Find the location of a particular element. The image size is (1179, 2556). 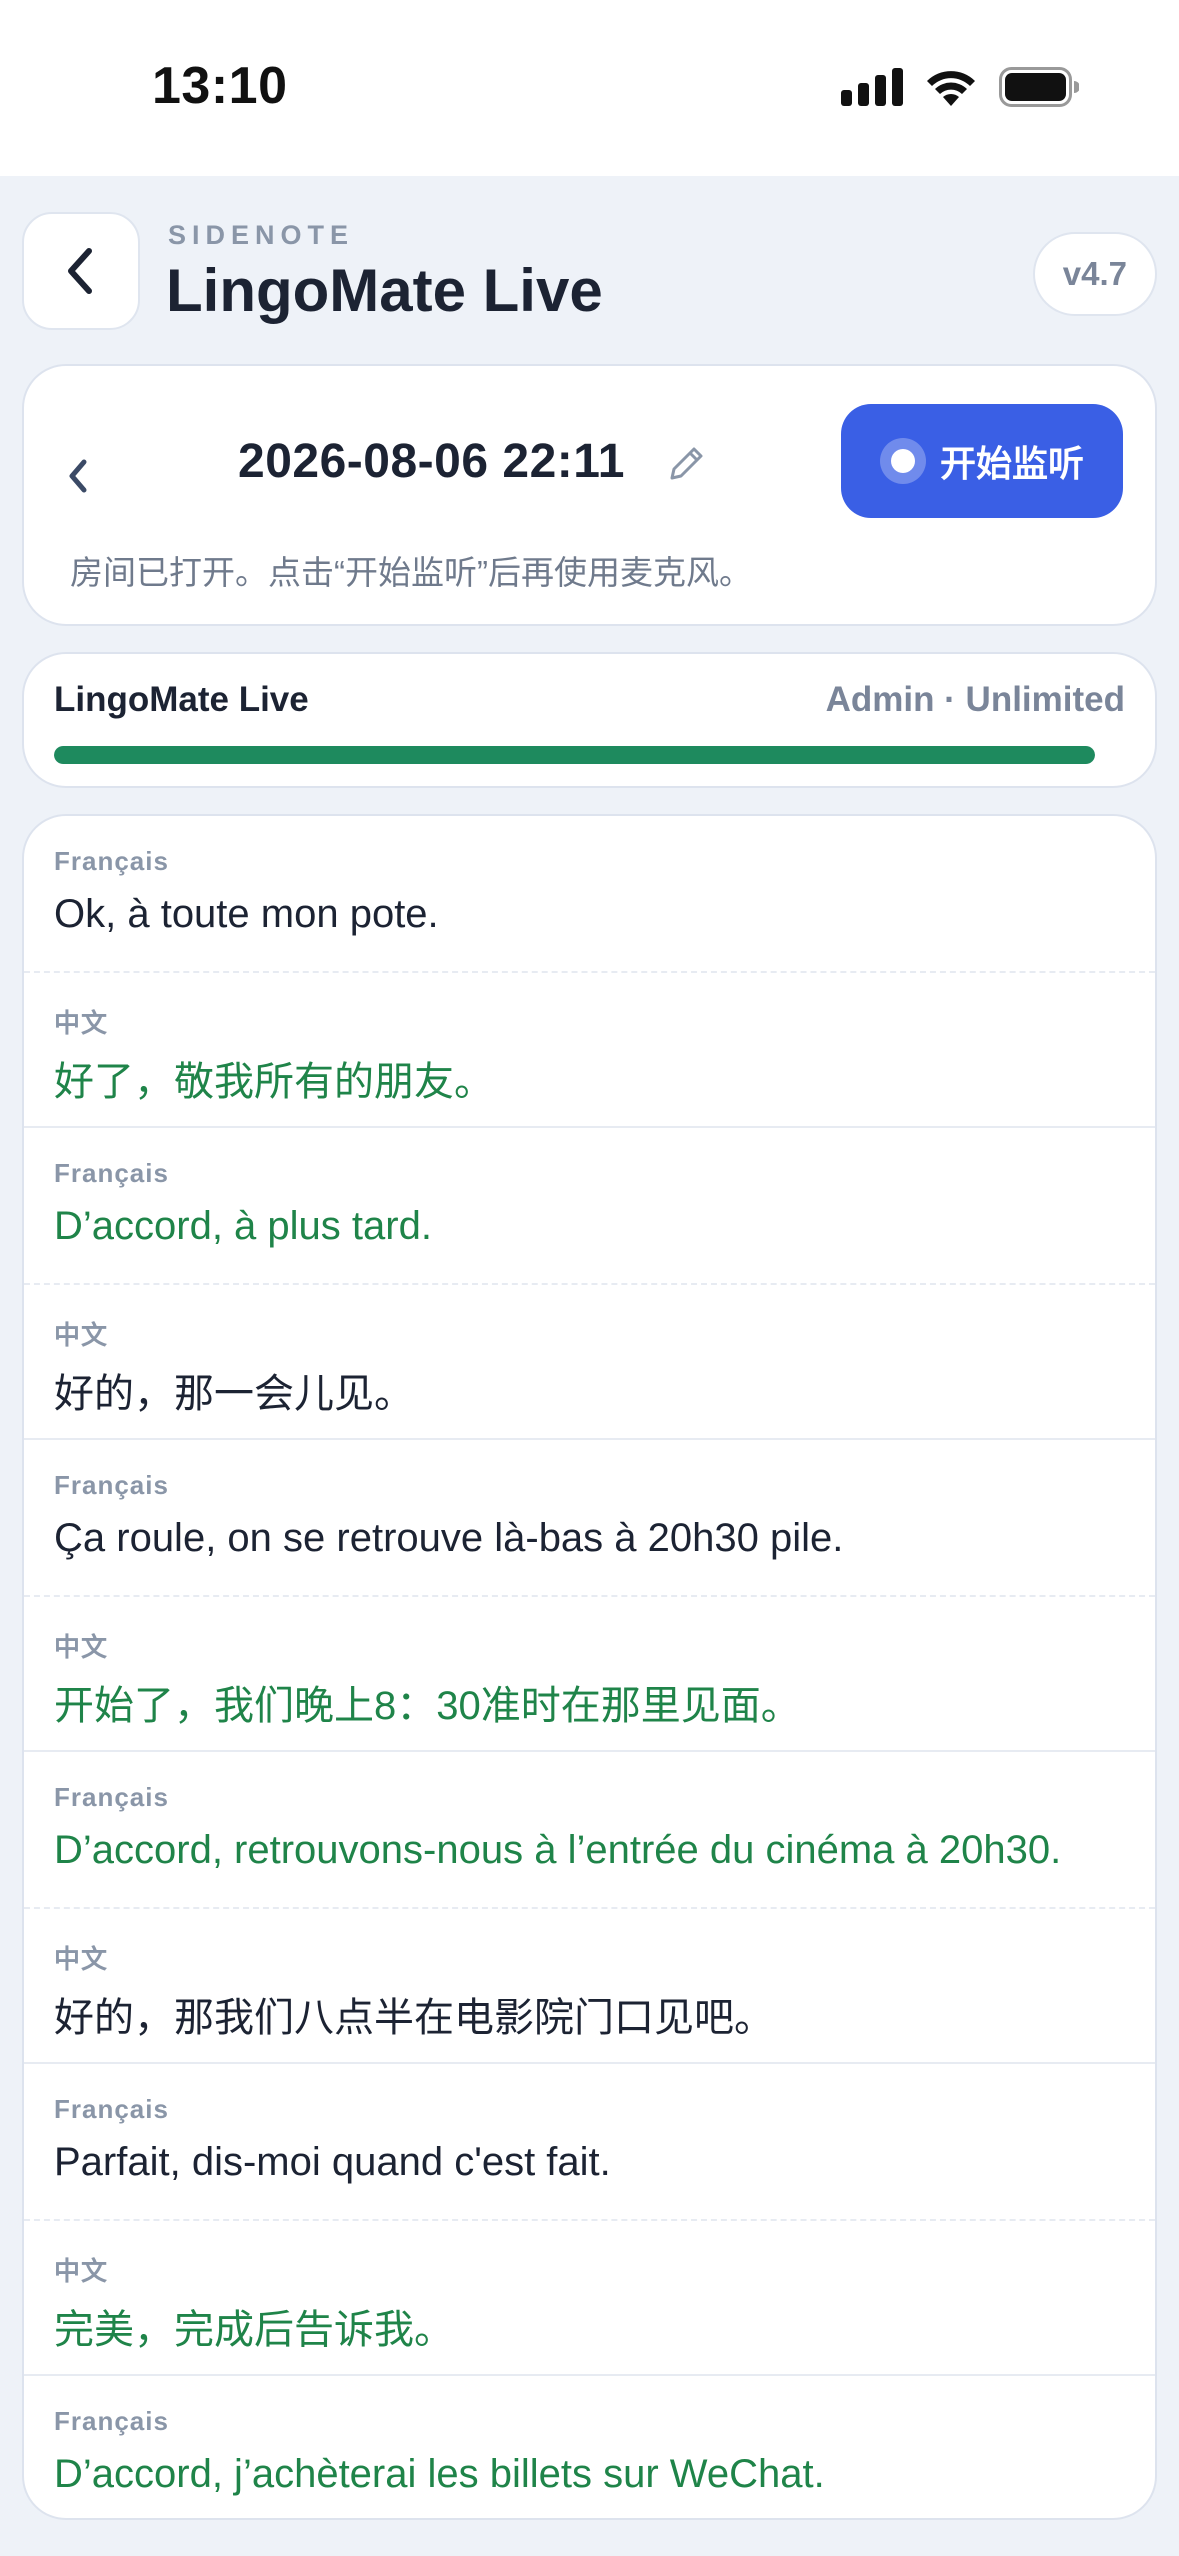

status-time: 13:10 is located at coordinates (220, 86).